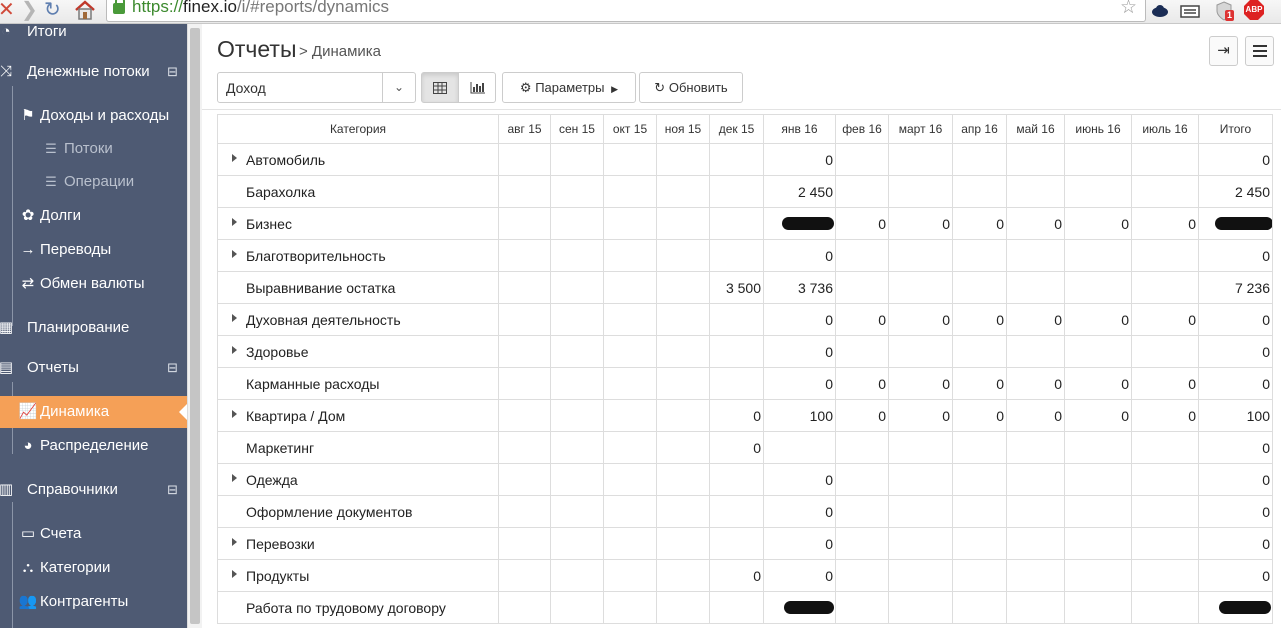 The height and width of the screenshot is (628, 1281). I want to click on category-cell: Духовная деятельность, so click(358, 319).